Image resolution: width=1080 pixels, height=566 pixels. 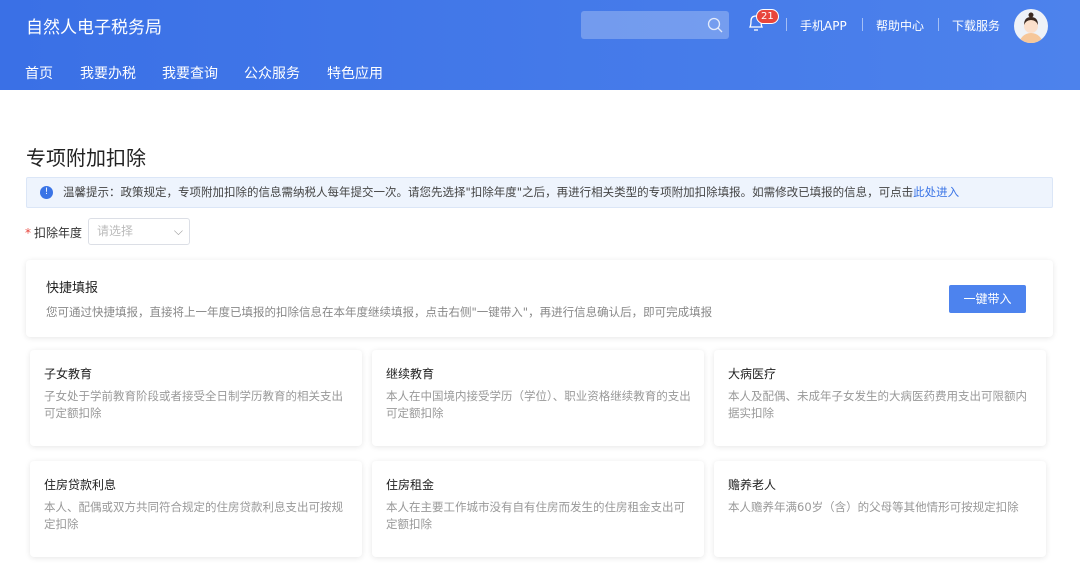 I want to click on download-link: 下载服务, so click(x=976, y=25).